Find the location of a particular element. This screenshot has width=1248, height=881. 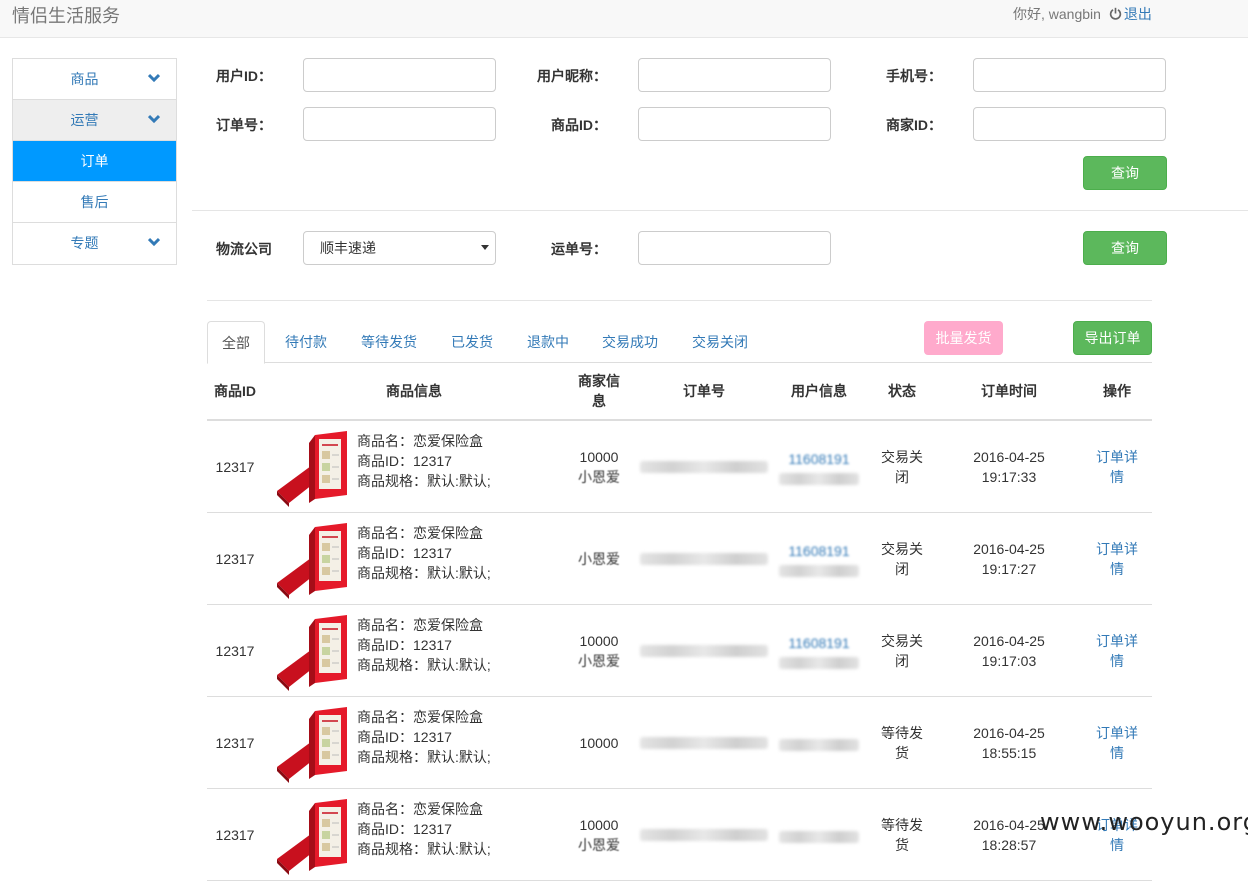

divider is located at coordinates (720, 210).